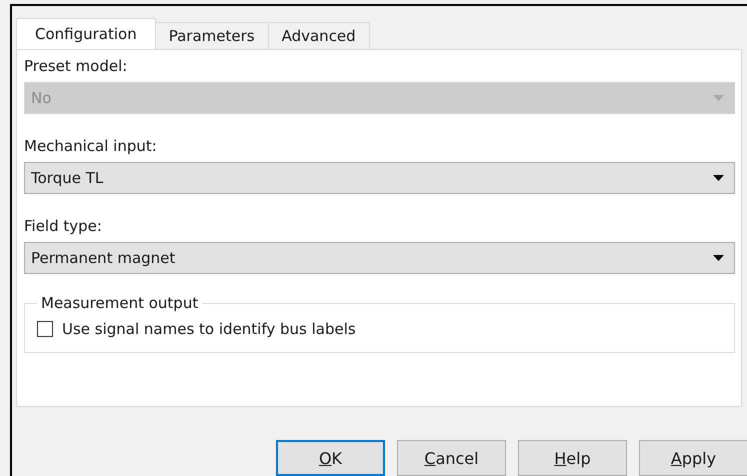 This screenshot has height=476, width=747. I want to click on dialog-button: Cancel, so click(451, 458).